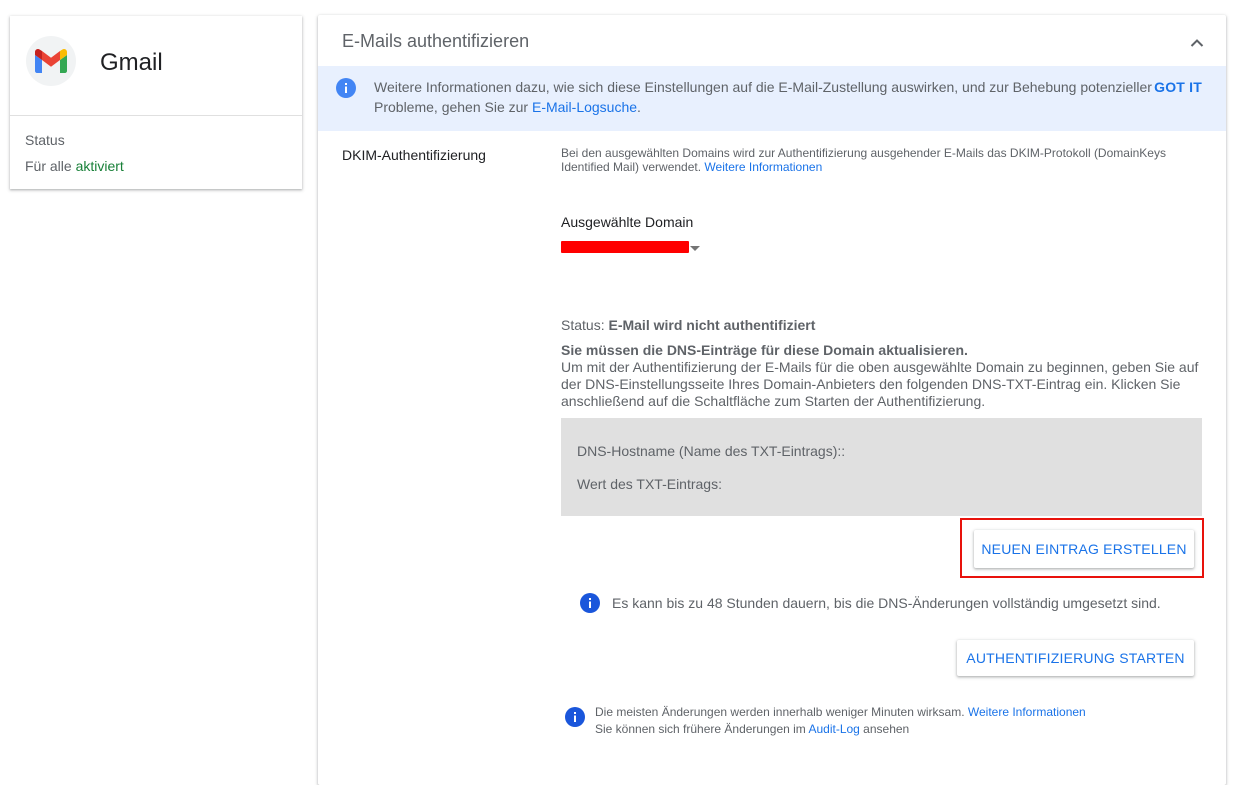  What do you see at coordinates (1084, 549) in the screenshot?
I see `create-new-record-button: NEUEN EINTRAG ERSTELLEN` at bounding box center [1084, 549].